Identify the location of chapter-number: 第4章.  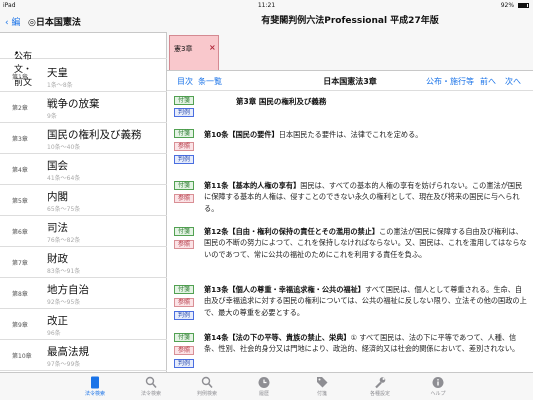
(20, 170).